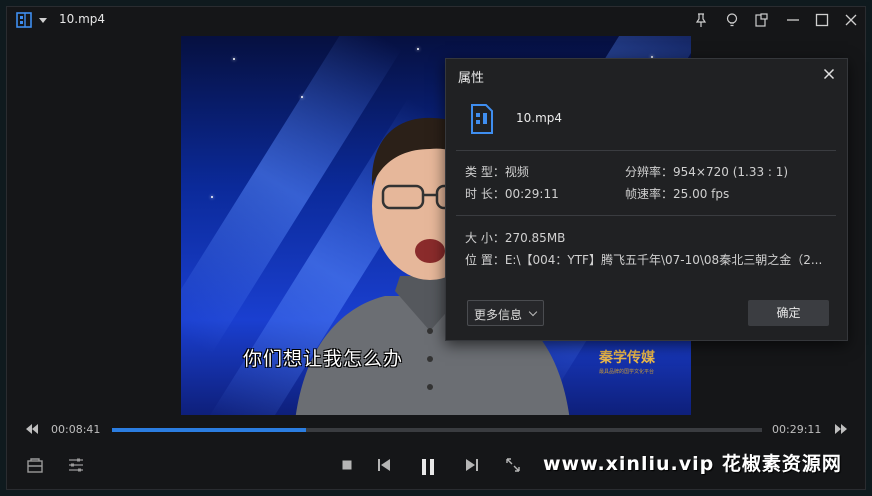  What do you see at coordinates (531, 194) in the screenshot?
I see `duration-value: 00:29:11` at bounding box center [531, 194].